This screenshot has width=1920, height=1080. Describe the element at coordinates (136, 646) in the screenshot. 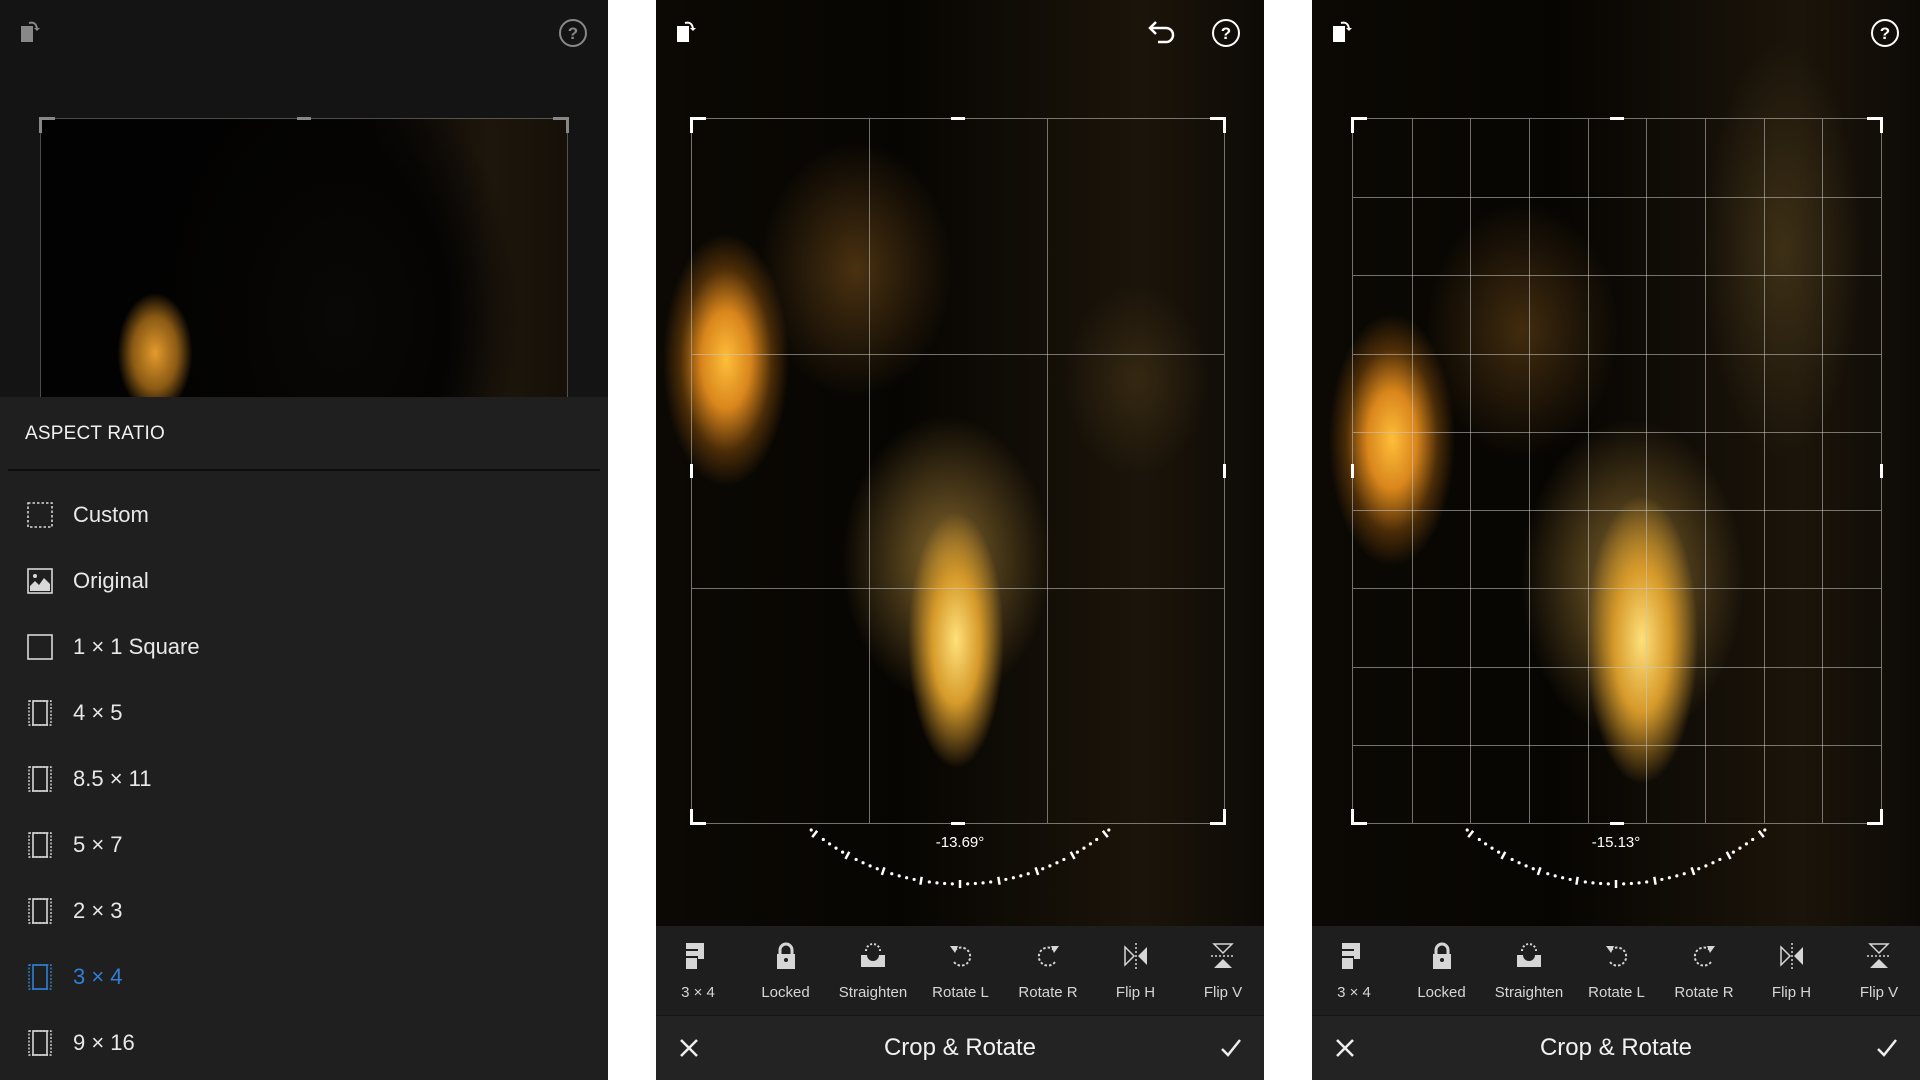

I see `aspect-ratio-label: 1 × 1 Square` at that location.